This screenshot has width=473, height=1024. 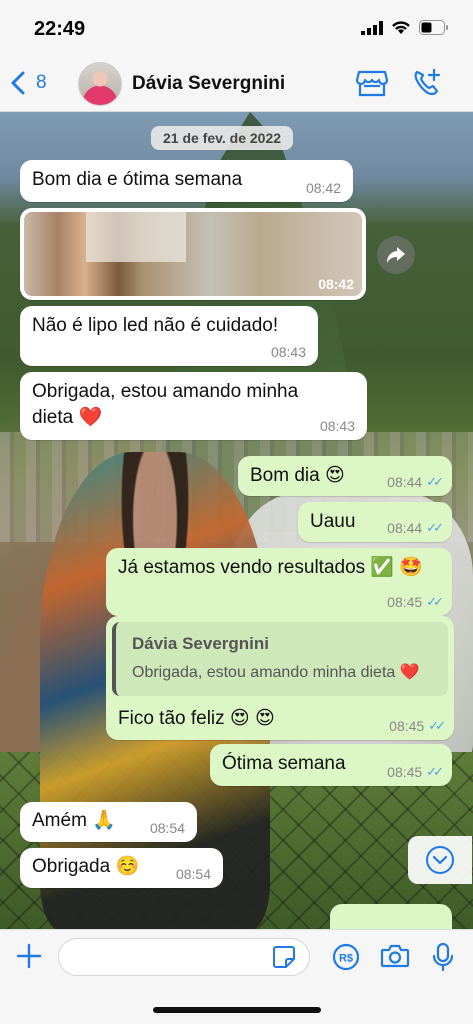 I want to click on message-bubble-outgoing: Já estamos vendo resultados ✅ 🤩 08:45 ✓✓, so click(x=279, y=582).